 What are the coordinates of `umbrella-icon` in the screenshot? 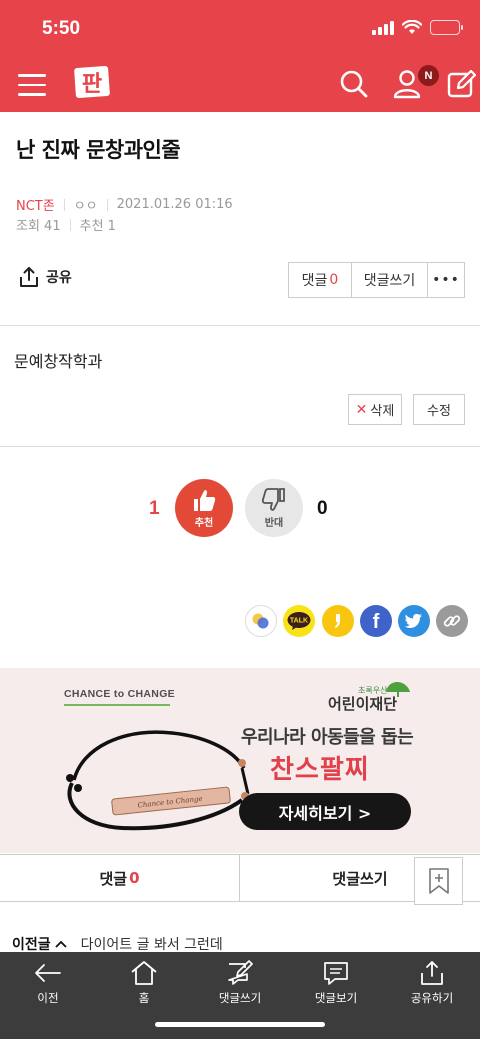 It's located at (398, 689).